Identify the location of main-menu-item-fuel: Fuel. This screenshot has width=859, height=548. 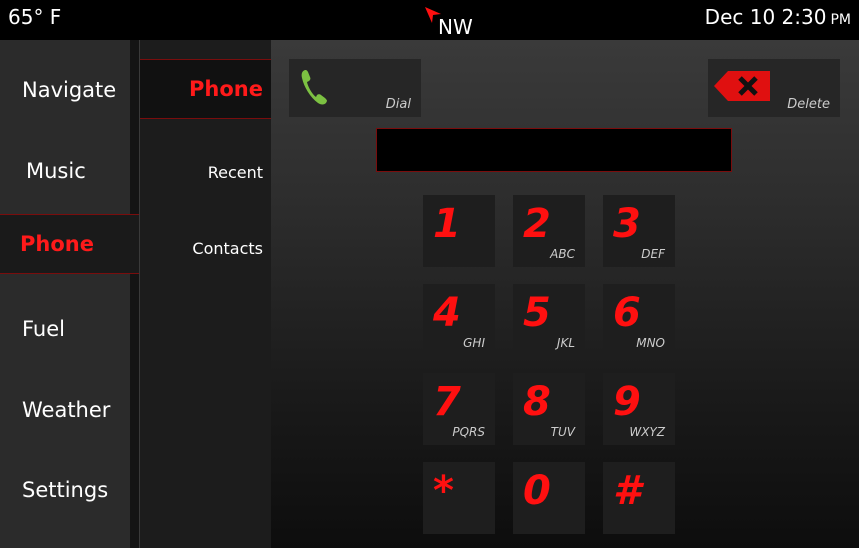
(69, 329).